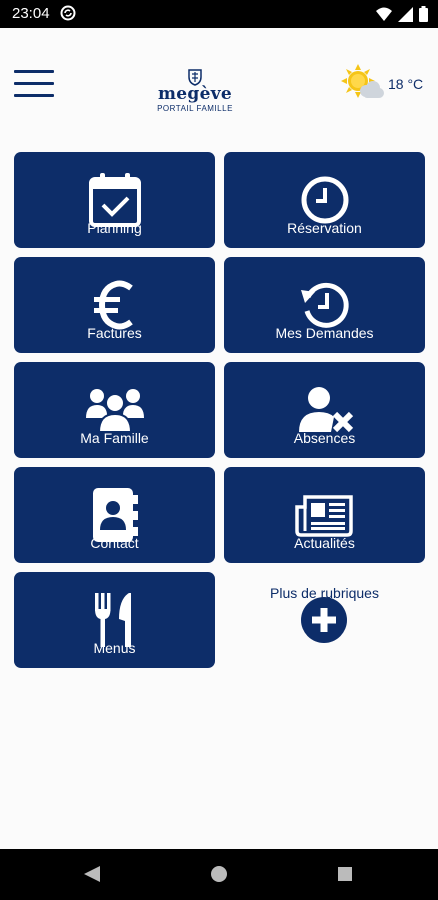  I want to click on tile-planning: Planning, so click(114, 200).